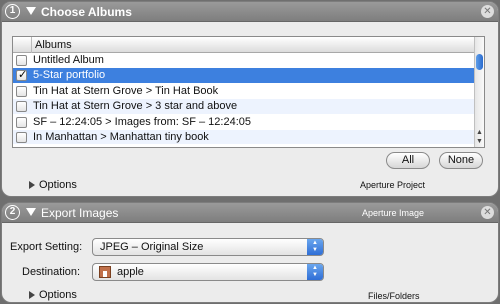  What do you see at coordinates (152, 247) in the screenshot?
I see `export-setting-value: JPEG – Original Size` at bounding box center [152, 247].